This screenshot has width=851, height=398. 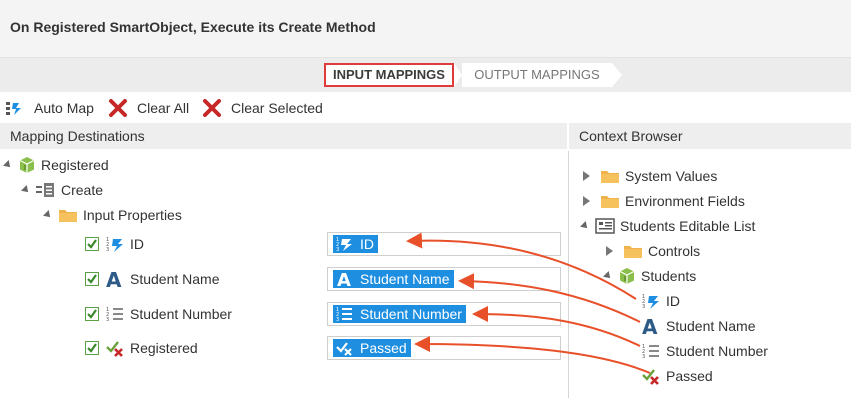 What do you see at coordinates (75, 165) in the screenshot?
I see `tree-node-label: Registered` at bounding box center [75, 165].